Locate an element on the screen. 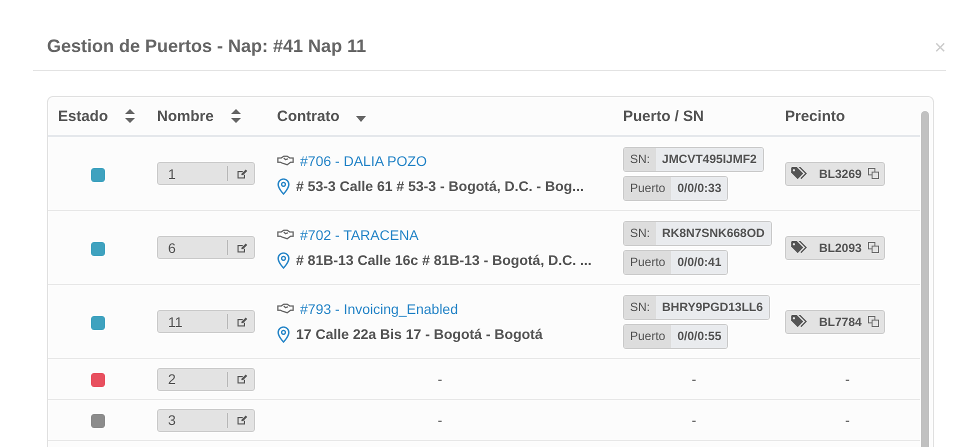 The image size is (977, 447). column-header: Precinto is located at coordinates (815, 116).